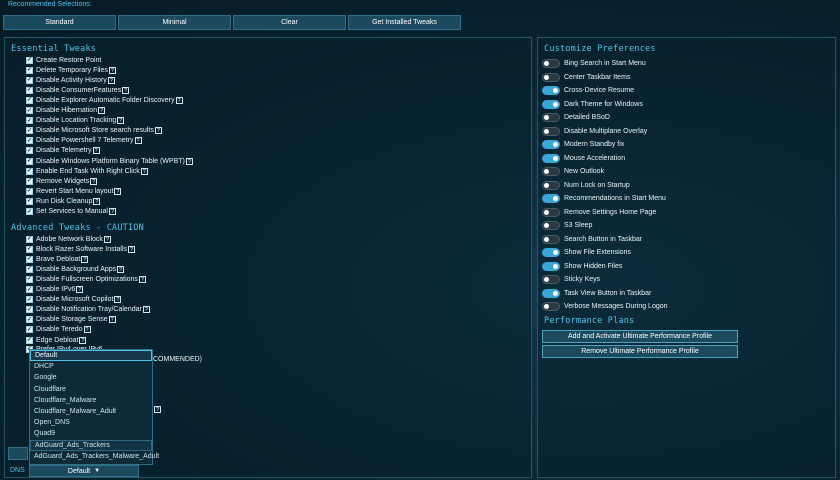 The width and height of the screenshot is (840, 480). What do you see at coordinates (71, 320) in the screenshot?
I see `tweak-item: Disable Storage Sense?` at bounding box center [71, 320].